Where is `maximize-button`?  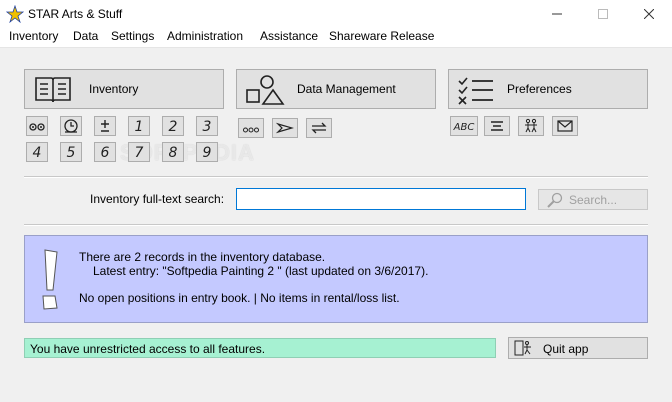
maximize-button is located at coordinates (603, 14).